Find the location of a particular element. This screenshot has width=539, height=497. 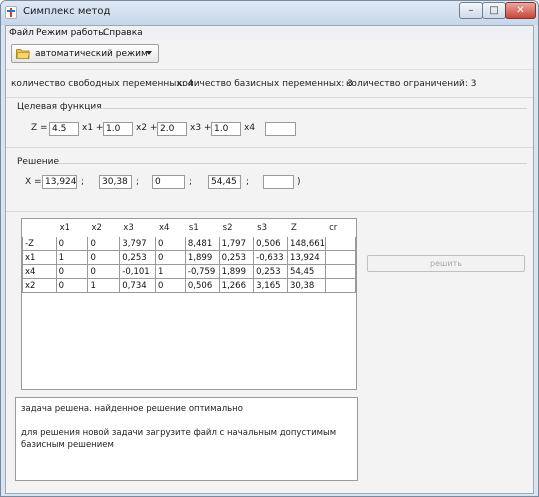

z-prefix: Z = is located at coordinates (39, 128).